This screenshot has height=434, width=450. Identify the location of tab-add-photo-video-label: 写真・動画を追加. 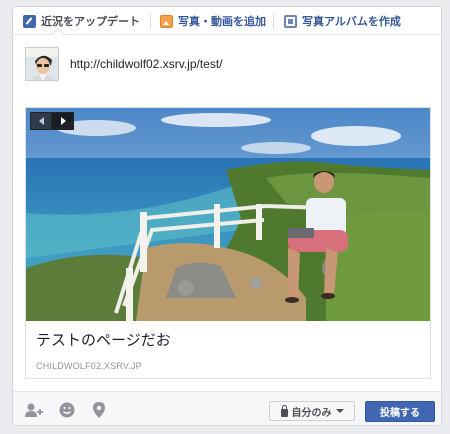
(222, 21).